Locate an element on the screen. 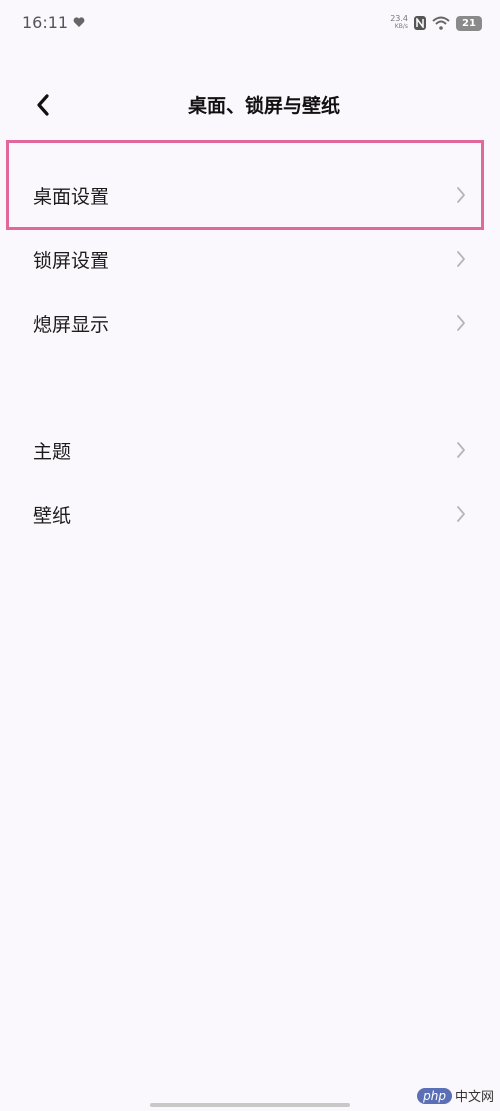 This screenshot has width=500, height=1111. settings-list-appearance: 主题 壁纸 is located at coordinates (250, 482).